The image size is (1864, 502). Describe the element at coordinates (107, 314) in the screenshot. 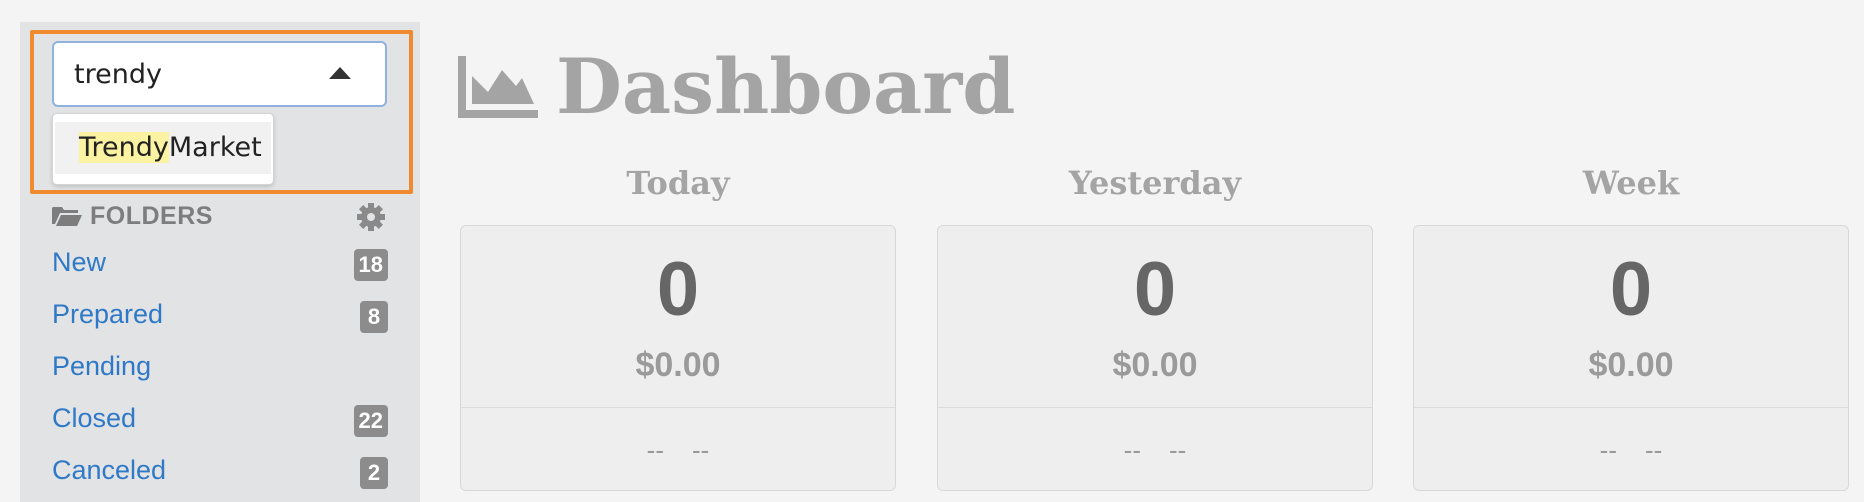

I see `folder-label: Prepared` at that location.